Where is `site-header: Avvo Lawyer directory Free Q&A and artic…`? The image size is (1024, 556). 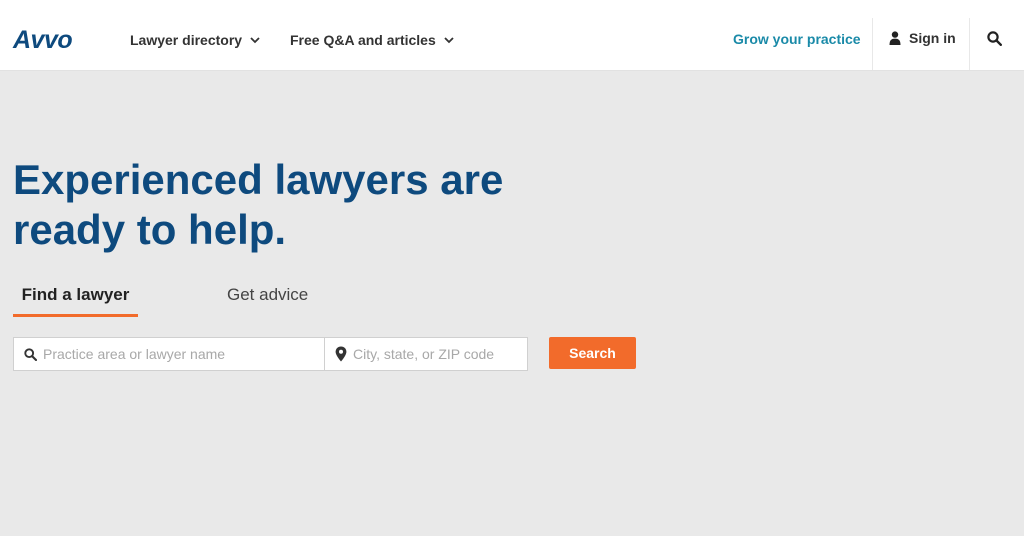
site-header: Avvo Lawyer directory Free Q&A and artic… is located at coordinates (512, 35).